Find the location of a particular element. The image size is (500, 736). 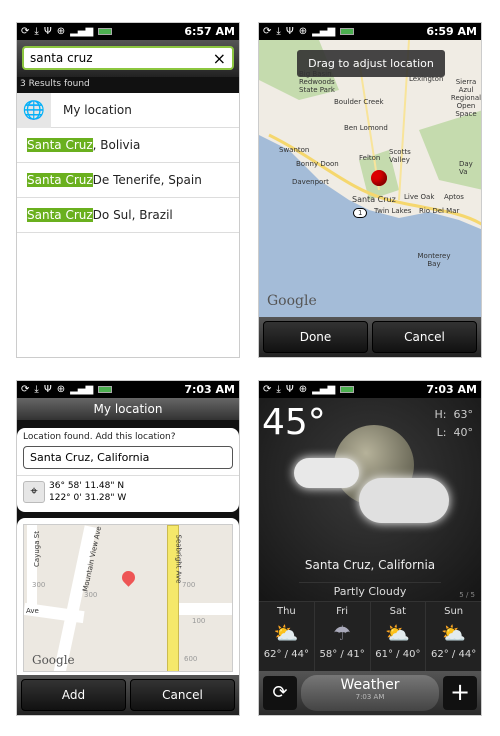

result-item: Santa Cruz De Tenerife, Spain is located at coordinates (128, 180).